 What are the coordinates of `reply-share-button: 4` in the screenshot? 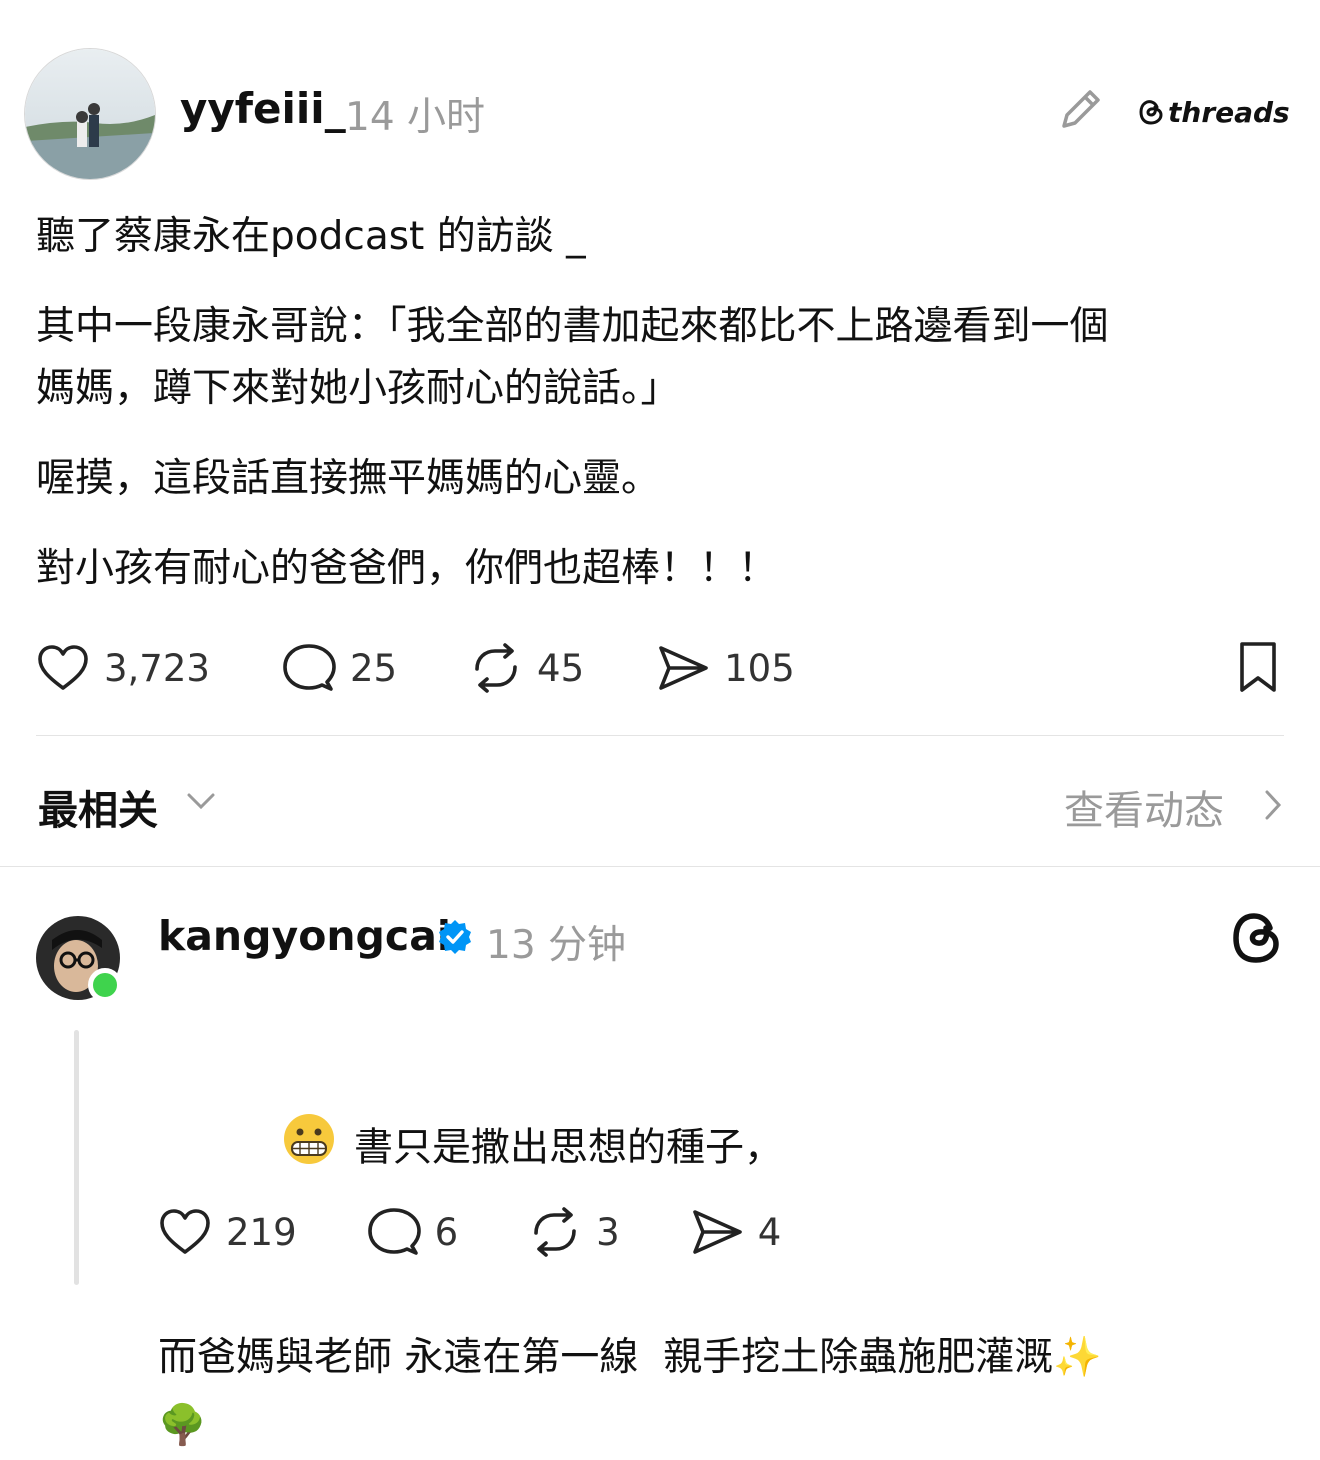 It's located at (736, 1232).